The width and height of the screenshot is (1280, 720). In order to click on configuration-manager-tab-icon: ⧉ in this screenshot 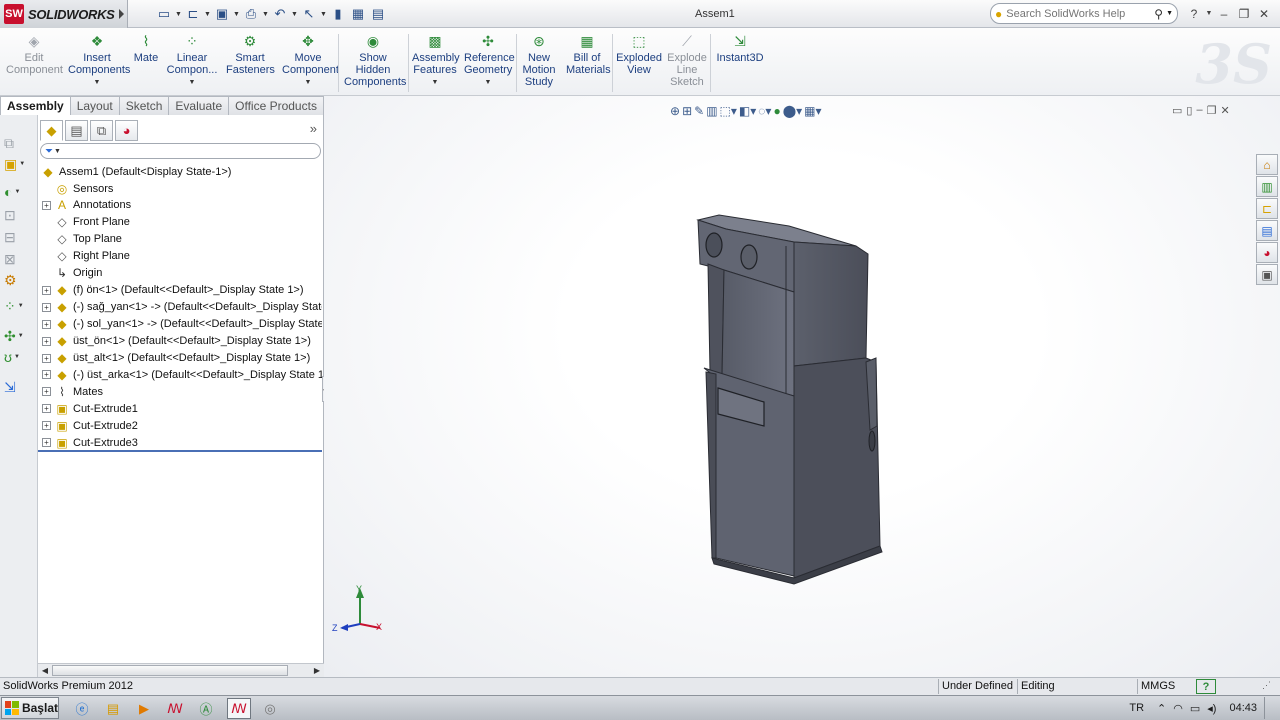, I will do `click(101, 130)`.